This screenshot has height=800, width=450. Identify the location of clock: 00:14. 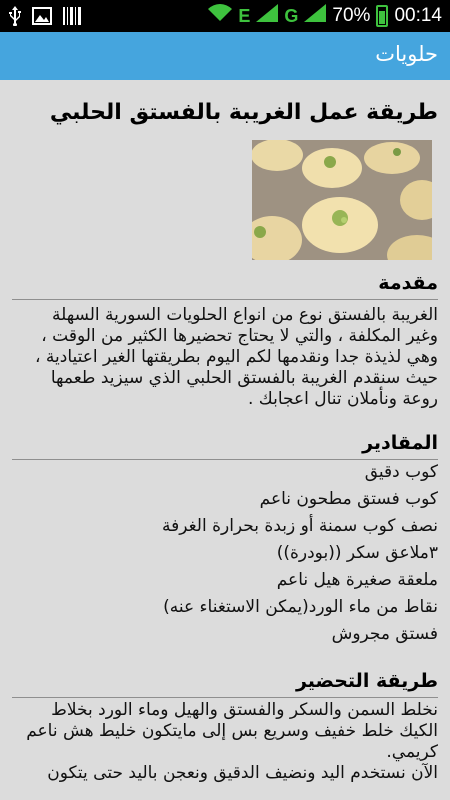
(418, 15).